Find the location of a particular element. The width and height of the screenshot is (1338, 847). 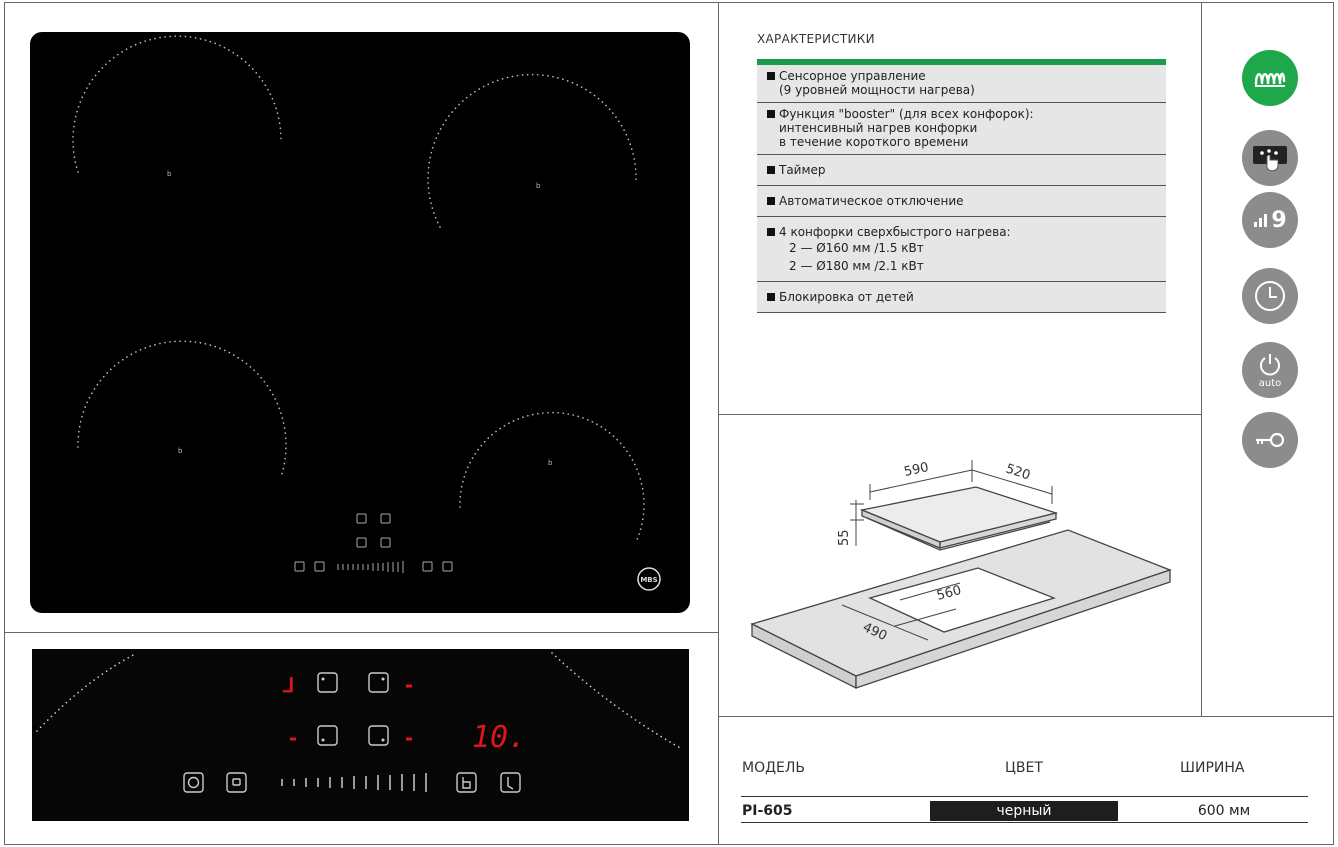

dim-depth: 520 is located at coordinates (1018, 473).